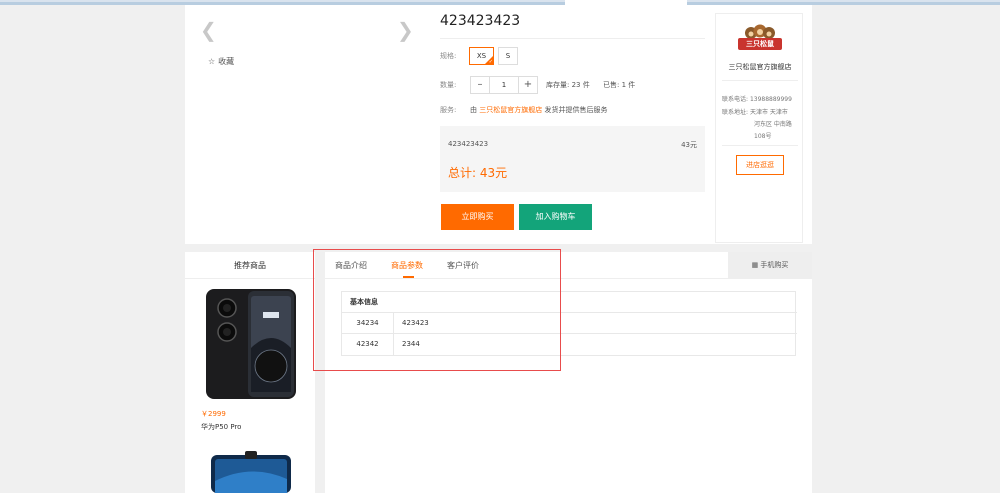 The height and width of the screenshot is (493, 1000). What do you see at coordinates (528, 85) in the screenshot?
I see `plus-button: +` at bounding box center [528, 85].